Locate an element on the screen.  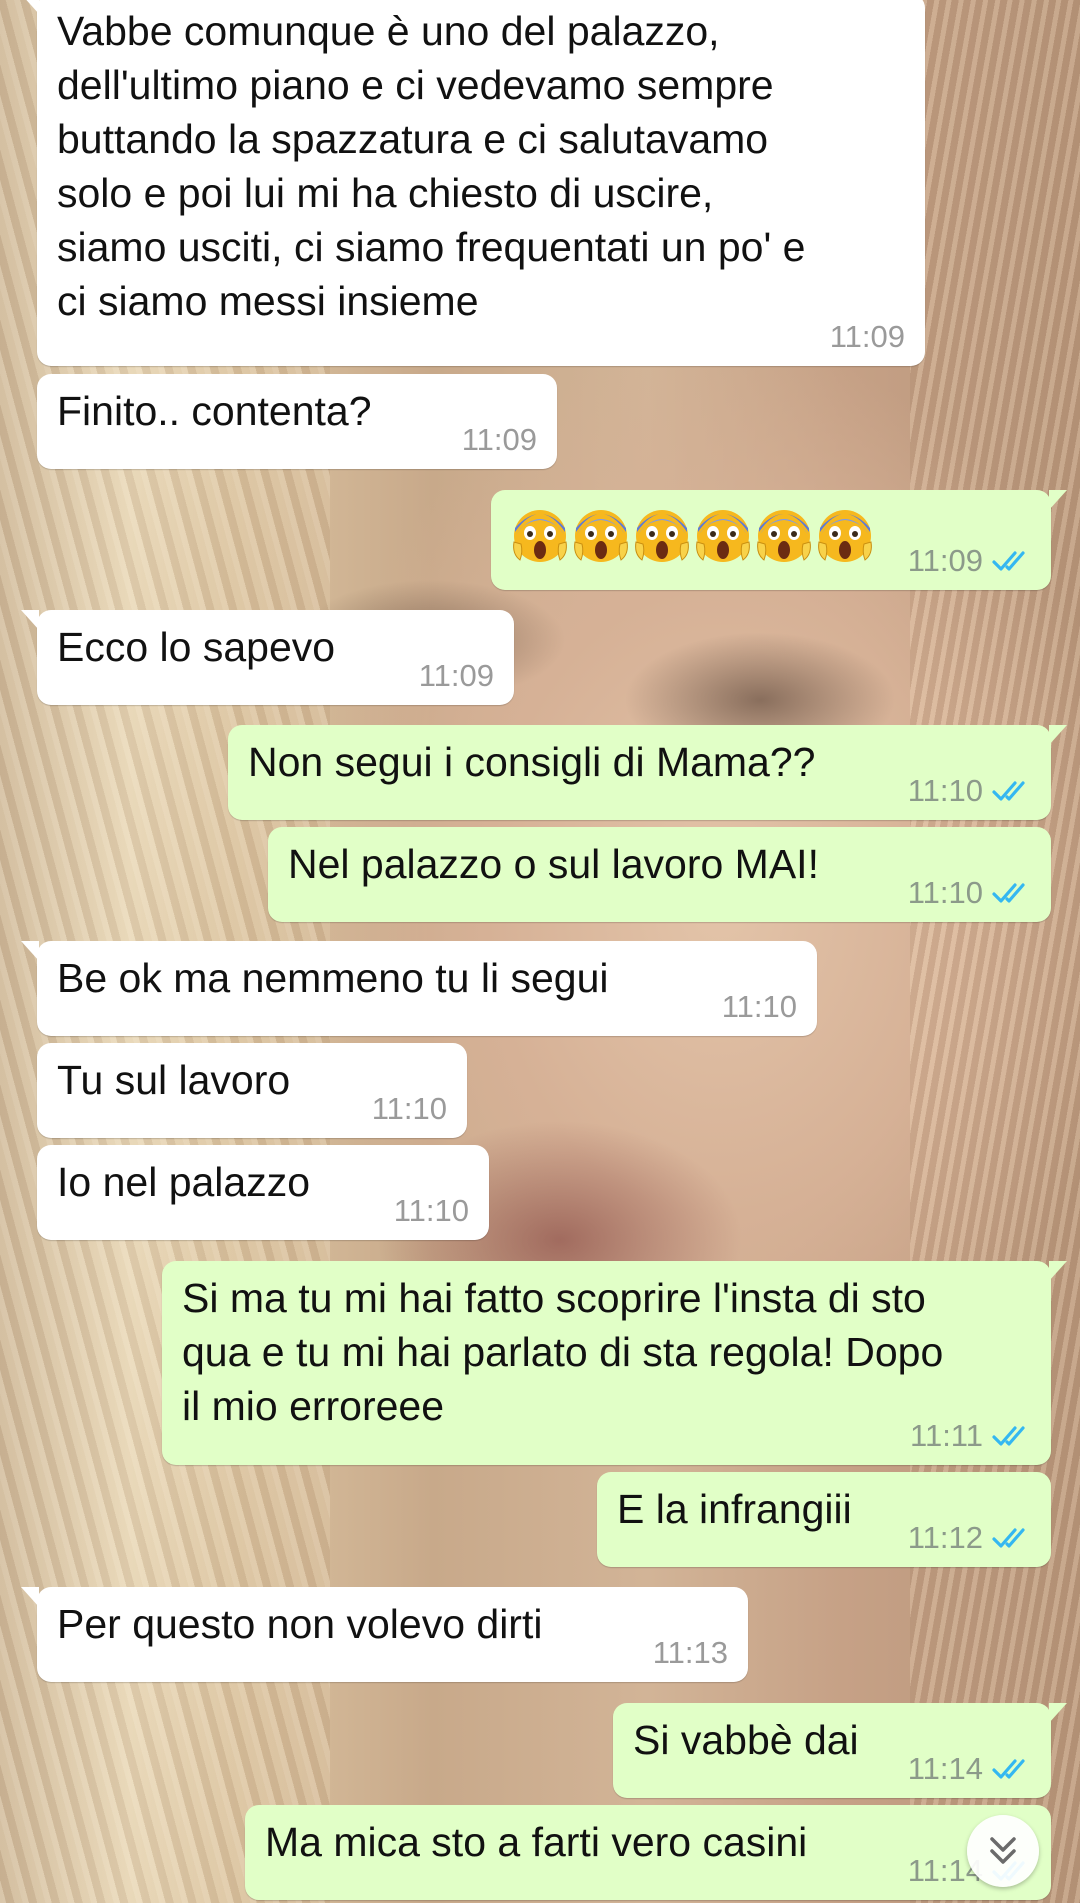
message-bubble-outgoing: Si vabbè dai 11:14 is located at coordinates (840, 1750).